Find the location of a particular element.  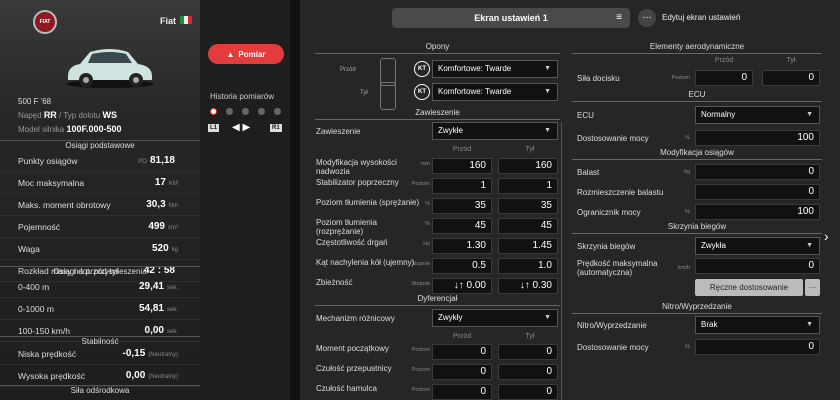

stat-value: 30,3 Nm is located at coordinates (160, 204).